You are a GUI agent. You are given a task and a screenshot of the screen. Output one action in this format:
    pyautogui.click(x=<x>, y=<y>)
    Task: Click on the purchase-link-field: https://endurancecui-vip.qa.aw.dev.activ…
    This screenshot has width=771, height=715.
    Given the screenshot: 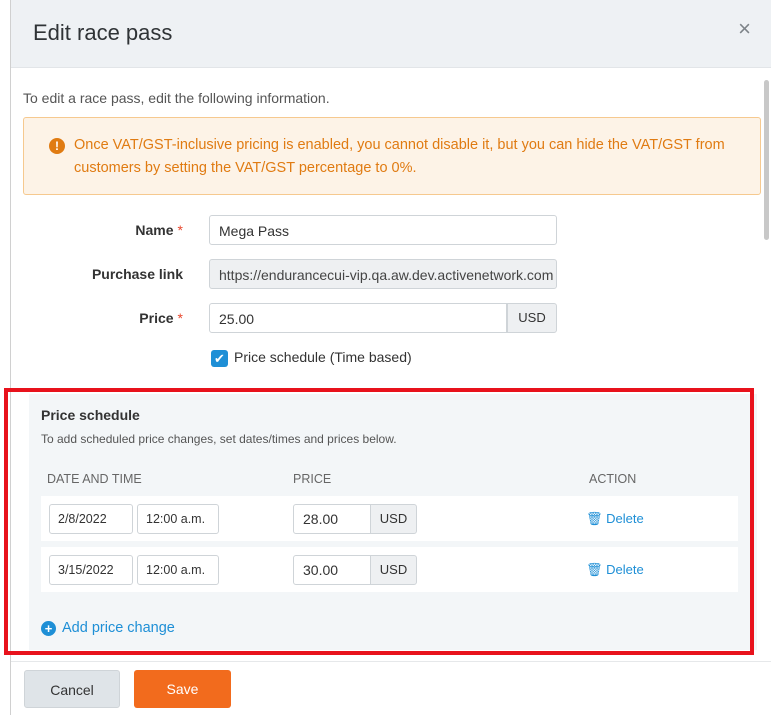 What is the action you would take?
    pyautogui.click(x=383, y=274)
    